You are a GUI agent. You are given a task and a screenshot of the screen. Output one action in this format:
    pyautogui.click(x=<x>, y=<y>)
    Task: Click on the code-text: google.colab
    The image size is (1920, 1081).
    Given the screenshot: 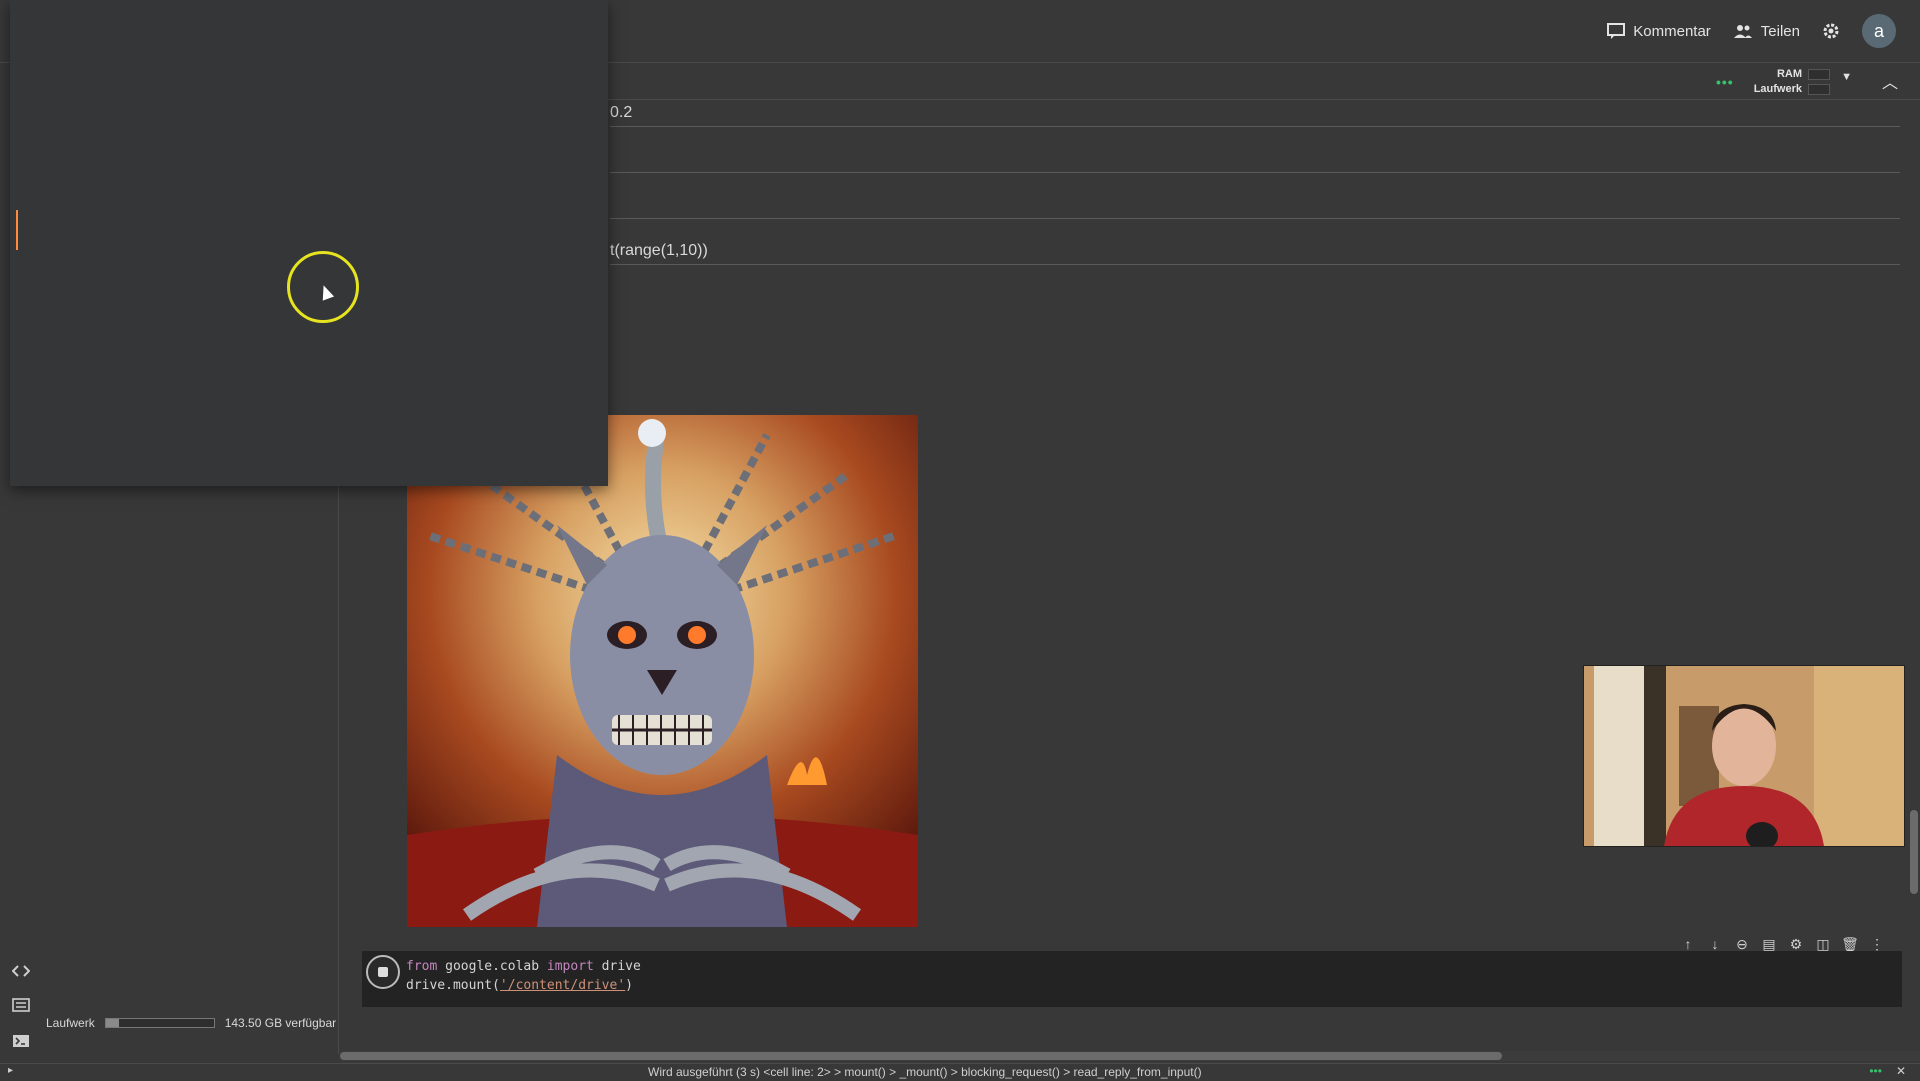 What is the action you would take?
    pyautogui.click(x=492, y=966)
    